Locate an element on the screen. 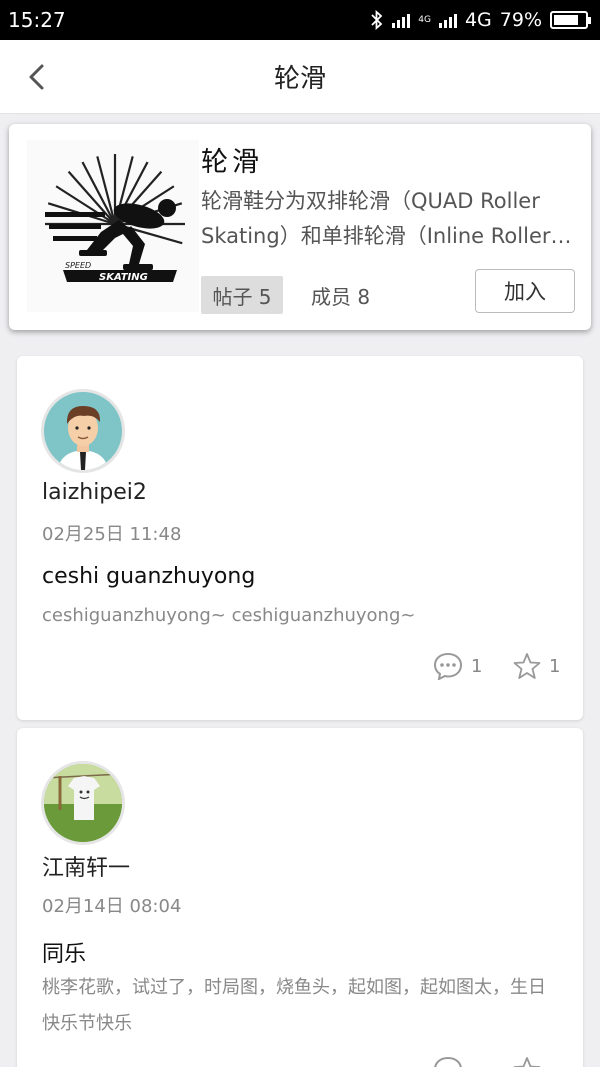 The width and height of the screenshot is (600, 1067). star-button: 1 is located at coordinates (536, 666).